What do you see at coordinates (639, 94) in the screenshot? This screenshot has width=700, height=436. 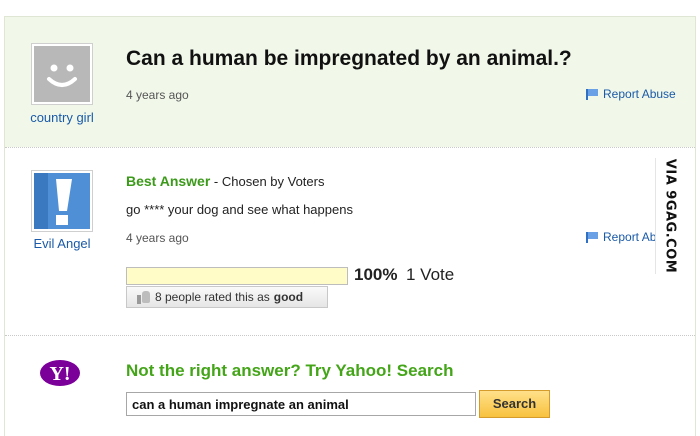 I see `report-abuse-label: Report Abuse` at bounding box center [639, 94].